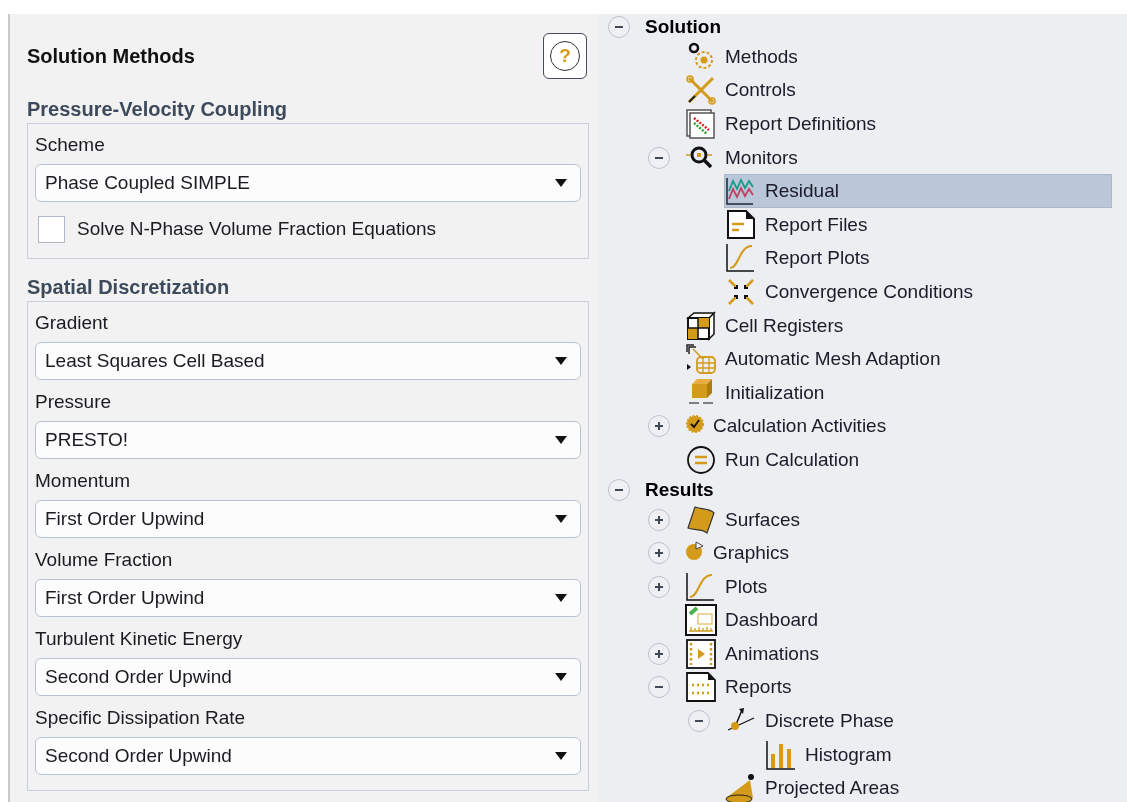 The width and height of the screenshot is (1127, 802). I want to click on tree-item: Discrete Phase, so click(918, 721).